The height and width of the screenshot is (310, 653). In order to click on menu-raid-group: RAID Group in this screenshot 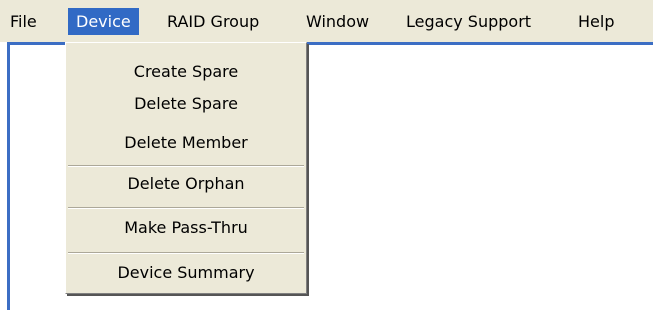, I will do `click(213, 21)`.